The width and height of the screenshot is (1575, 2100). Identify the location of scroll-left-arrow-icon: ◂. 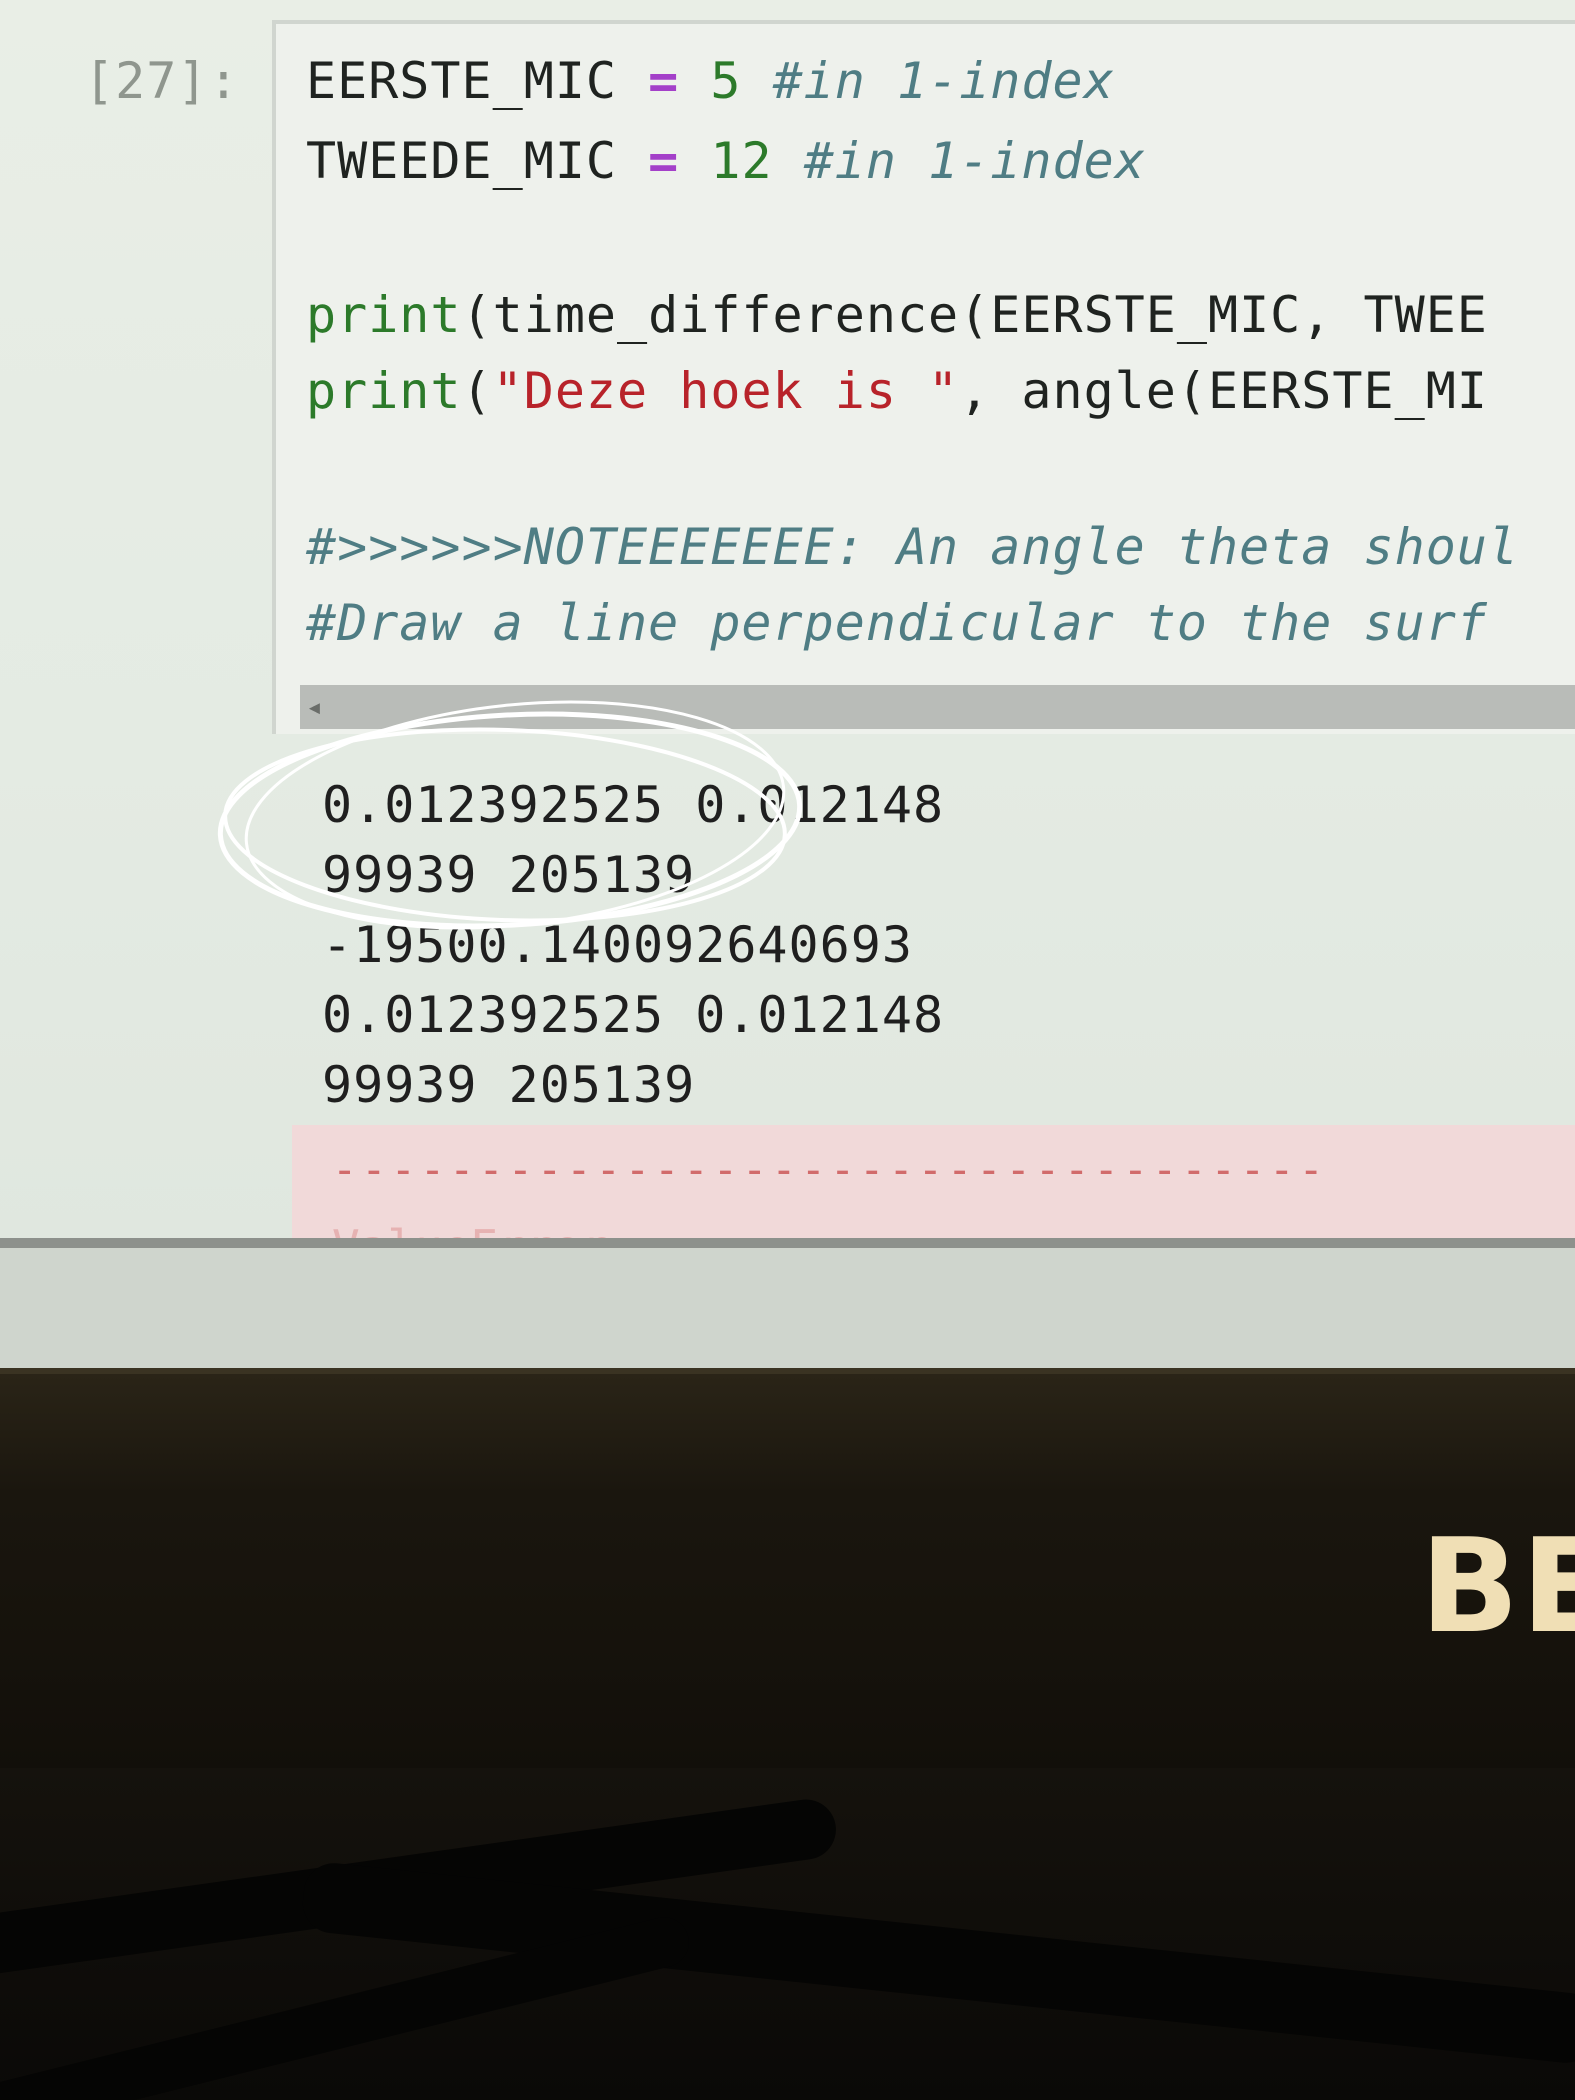
(314, 706).